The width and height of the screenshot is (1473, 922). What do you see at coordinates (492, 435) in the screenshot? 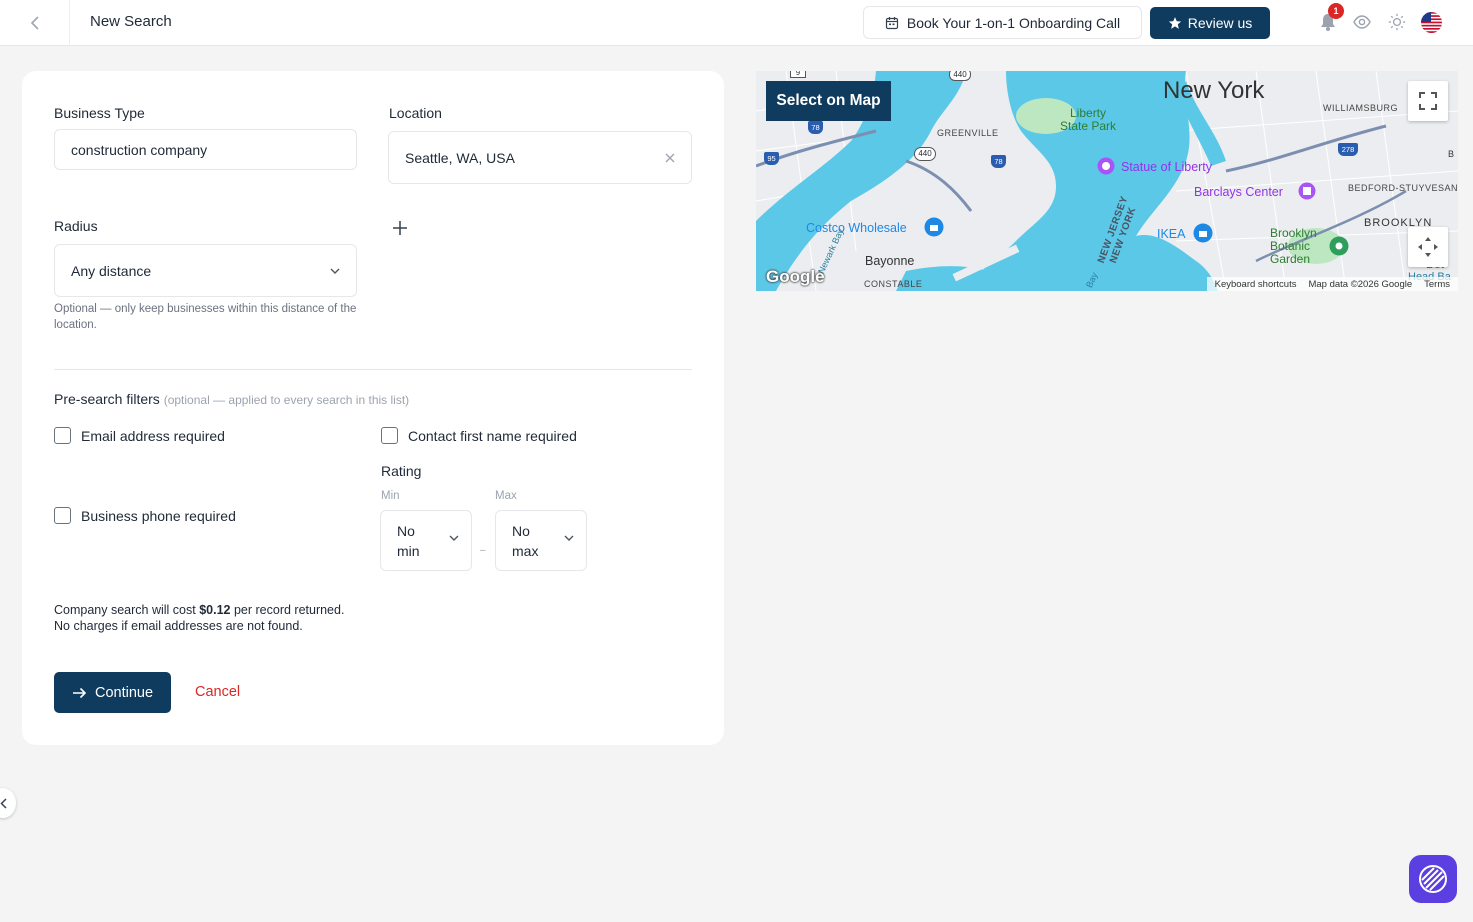
I see `first-name-required-label: Contact first name required` at bounding box center [492, 435].